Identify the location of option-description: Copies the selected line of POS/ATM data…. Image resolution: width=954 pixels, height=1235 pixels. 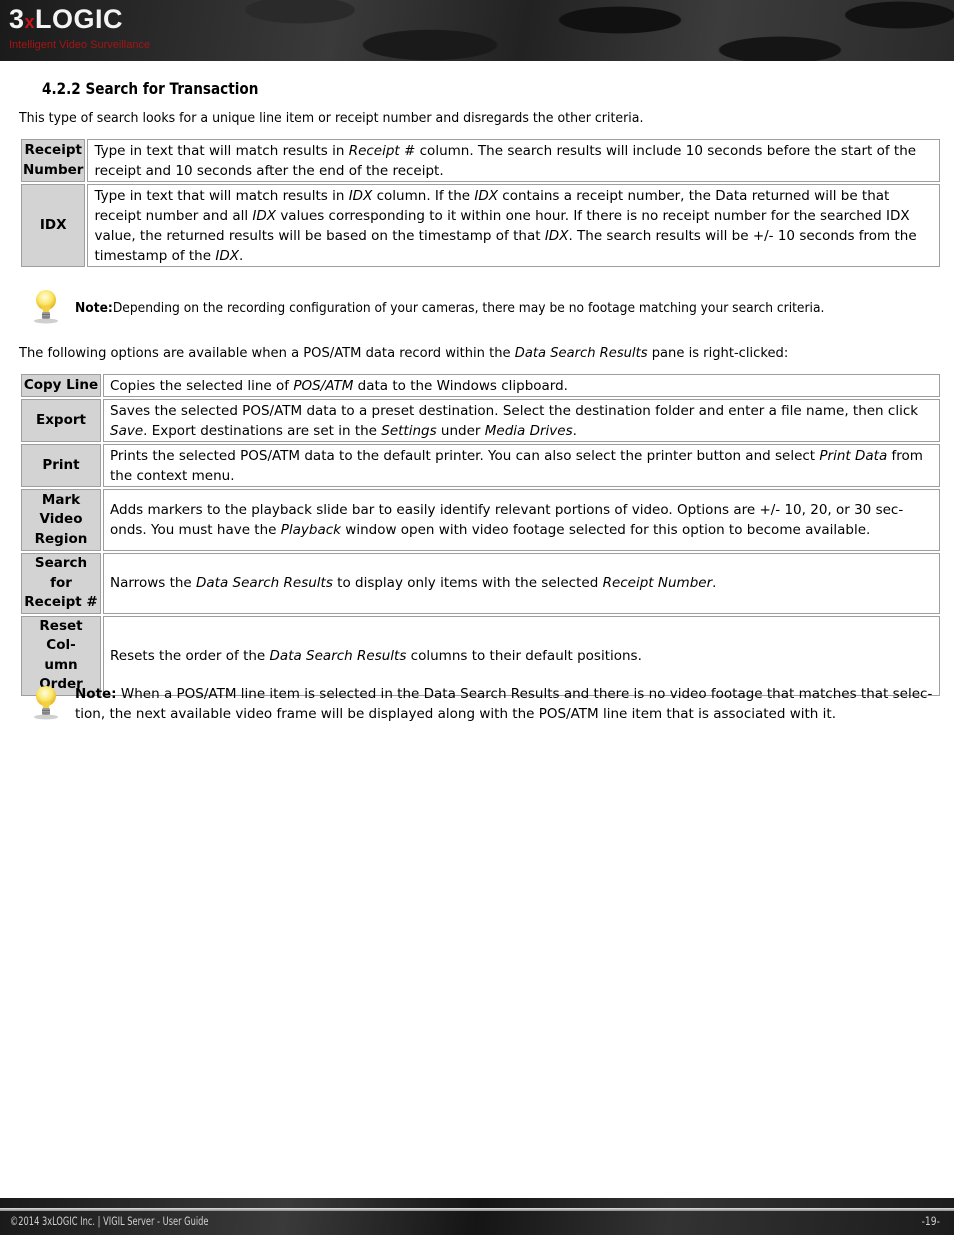
(521, 385).